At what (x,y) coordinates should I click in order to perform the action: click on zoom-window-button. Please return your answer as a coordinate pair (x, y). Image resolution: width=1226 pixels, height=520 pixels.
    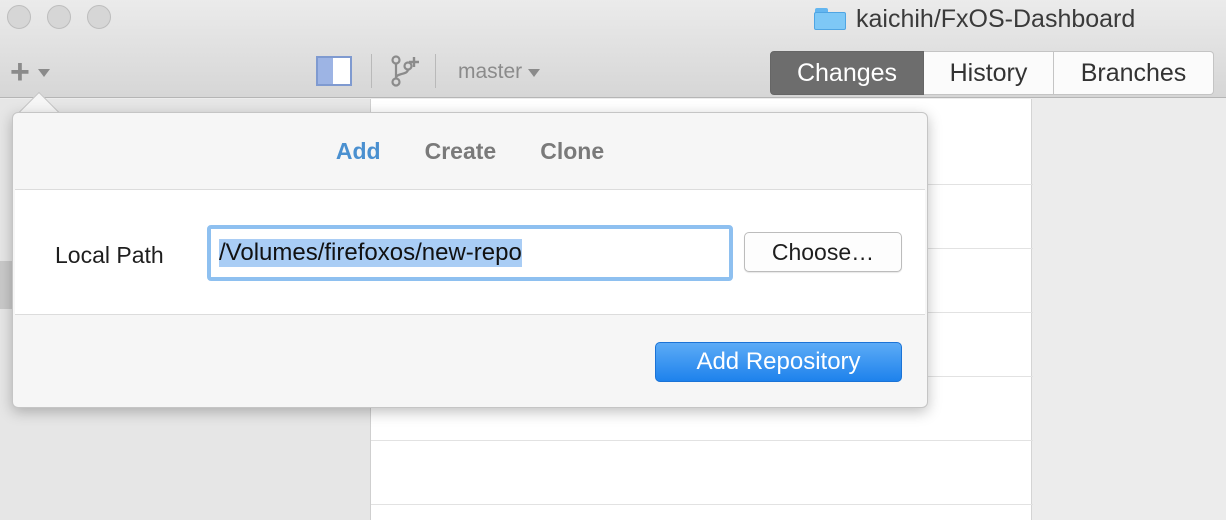
    Looking at the image, I should click on (99, 17).